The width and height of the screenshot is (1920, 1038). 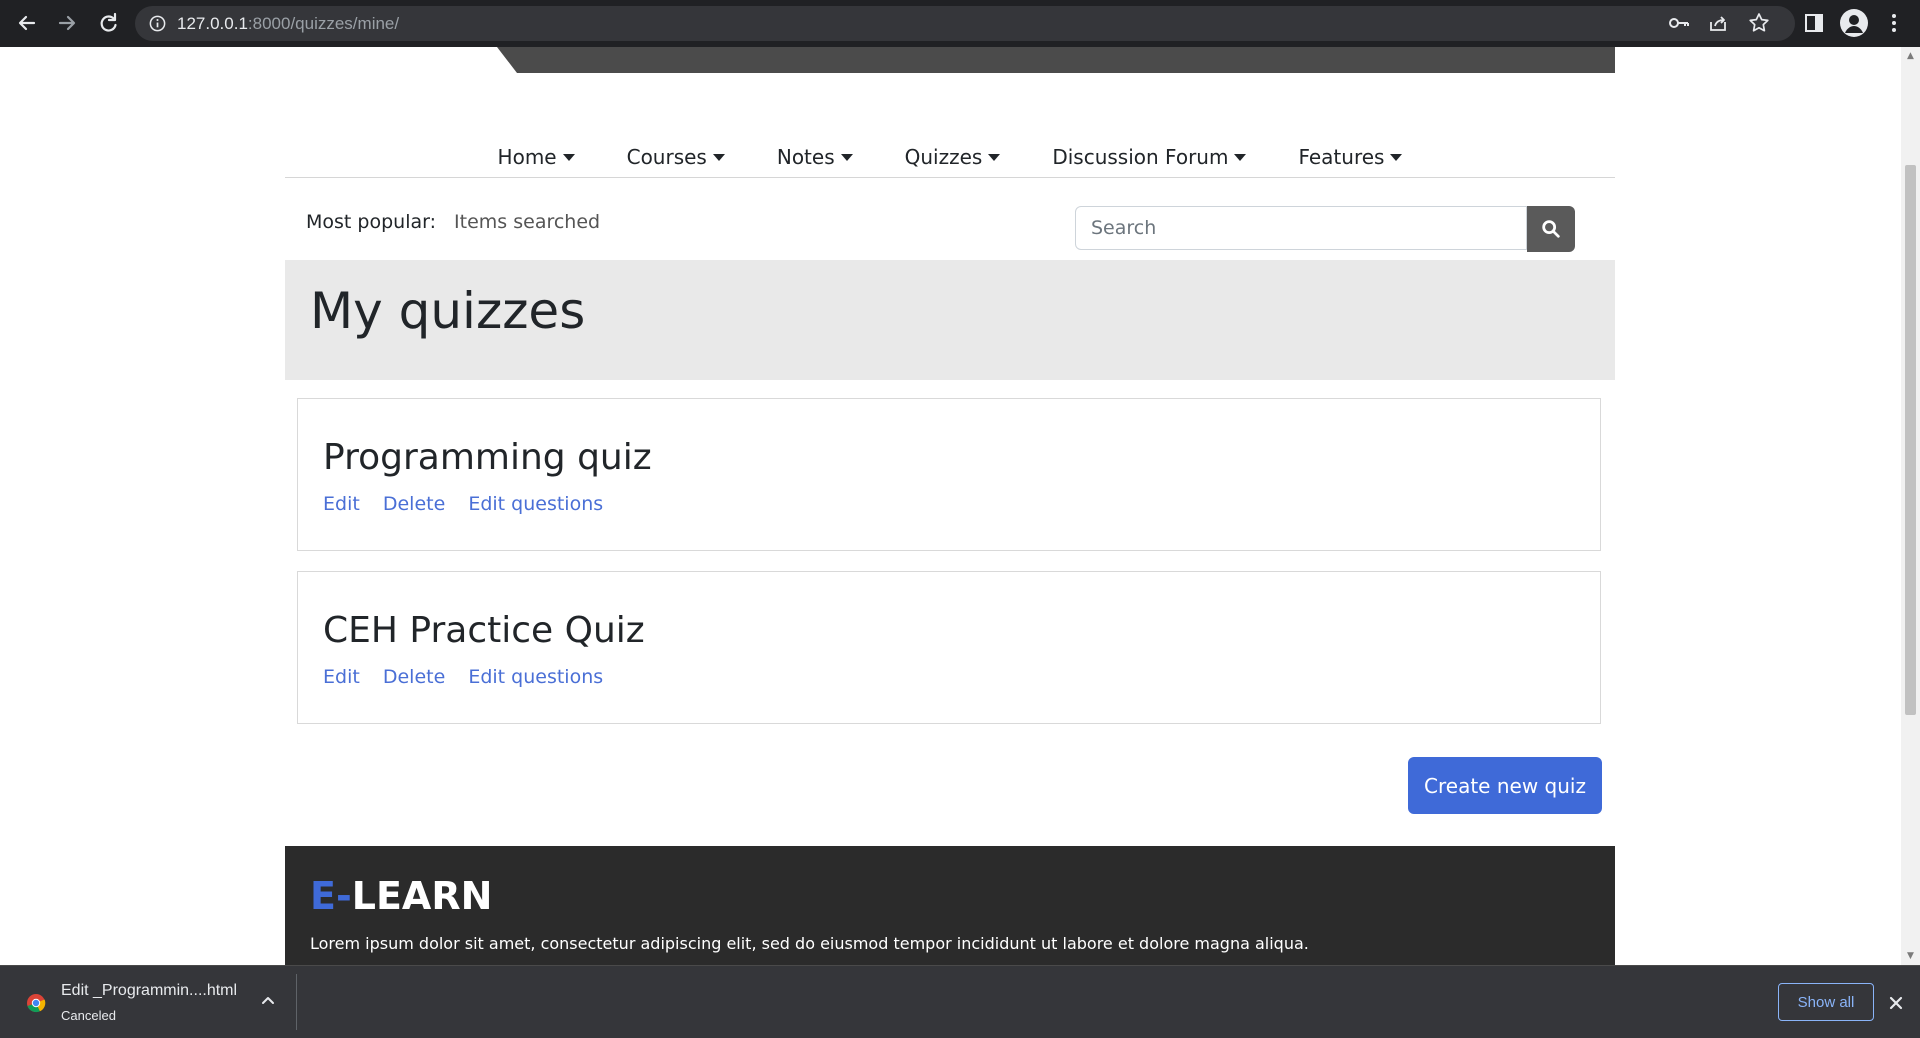 What do you see at coordinates (331, 896) in the screenshot?
I see `logo-accent: E-` at bounding box center [331, 896].